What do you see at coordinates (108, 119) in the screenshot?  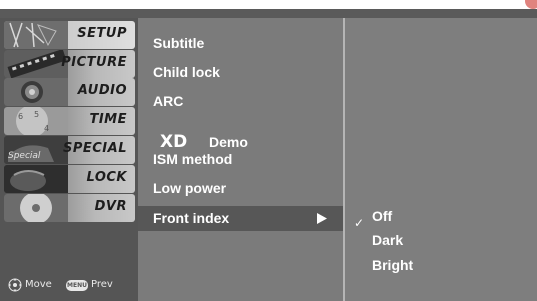 I see `category-label: TIME` at bounding box center [108, 119].